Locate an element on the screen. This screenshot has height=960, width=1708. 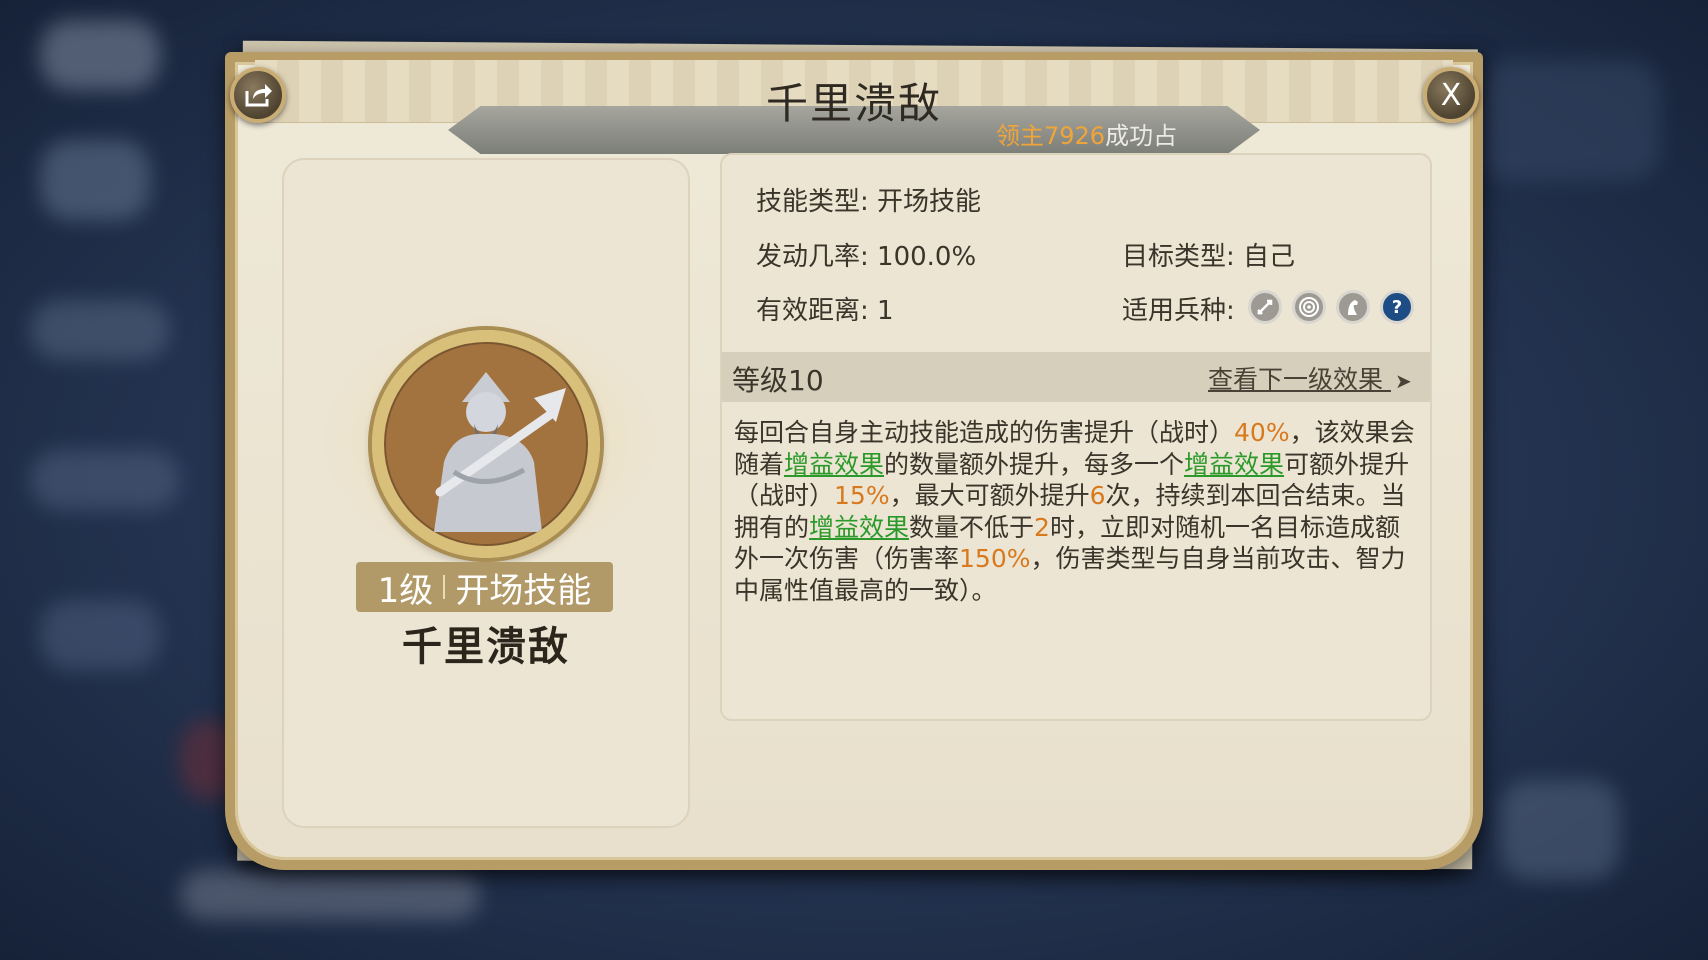
skill-name: 千里溃敌 is located at coordinates (486, 647).